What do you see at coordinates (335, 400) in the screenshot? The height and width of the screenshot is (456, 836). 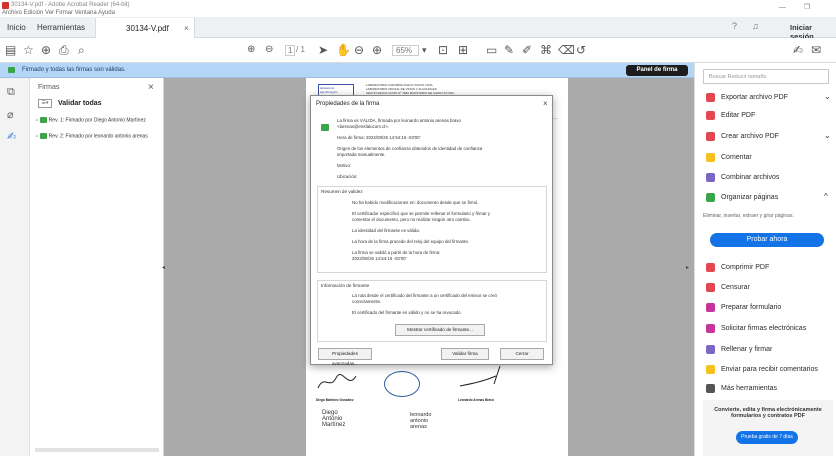 I see `signer1-name: Diego Martínez González` at bounding box center [335, 400].